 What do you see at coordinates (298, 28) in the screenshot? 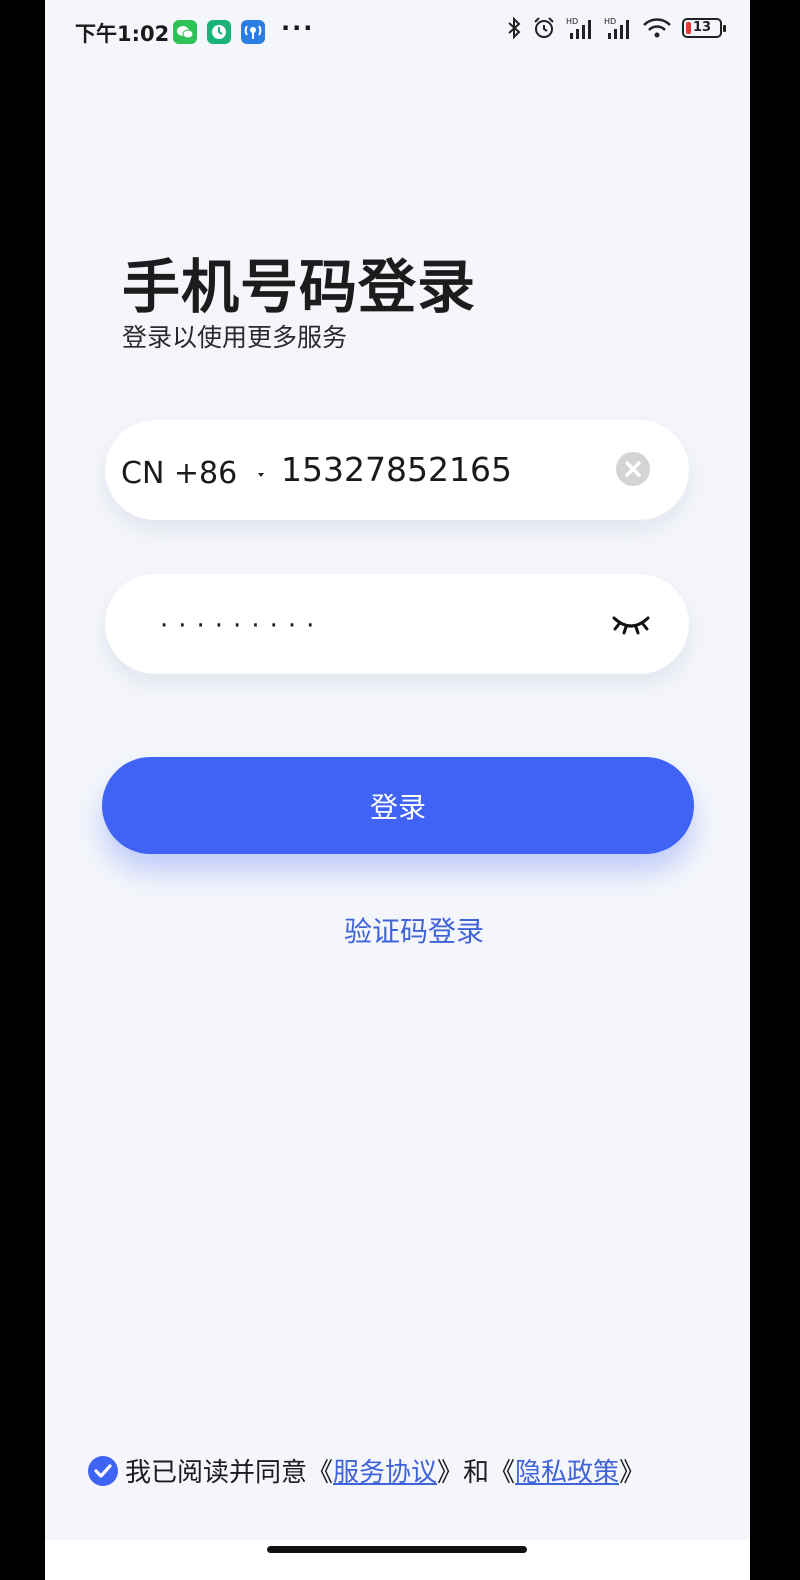
I see `more-notifications-icon: ···` at bounding box center [298, 28].